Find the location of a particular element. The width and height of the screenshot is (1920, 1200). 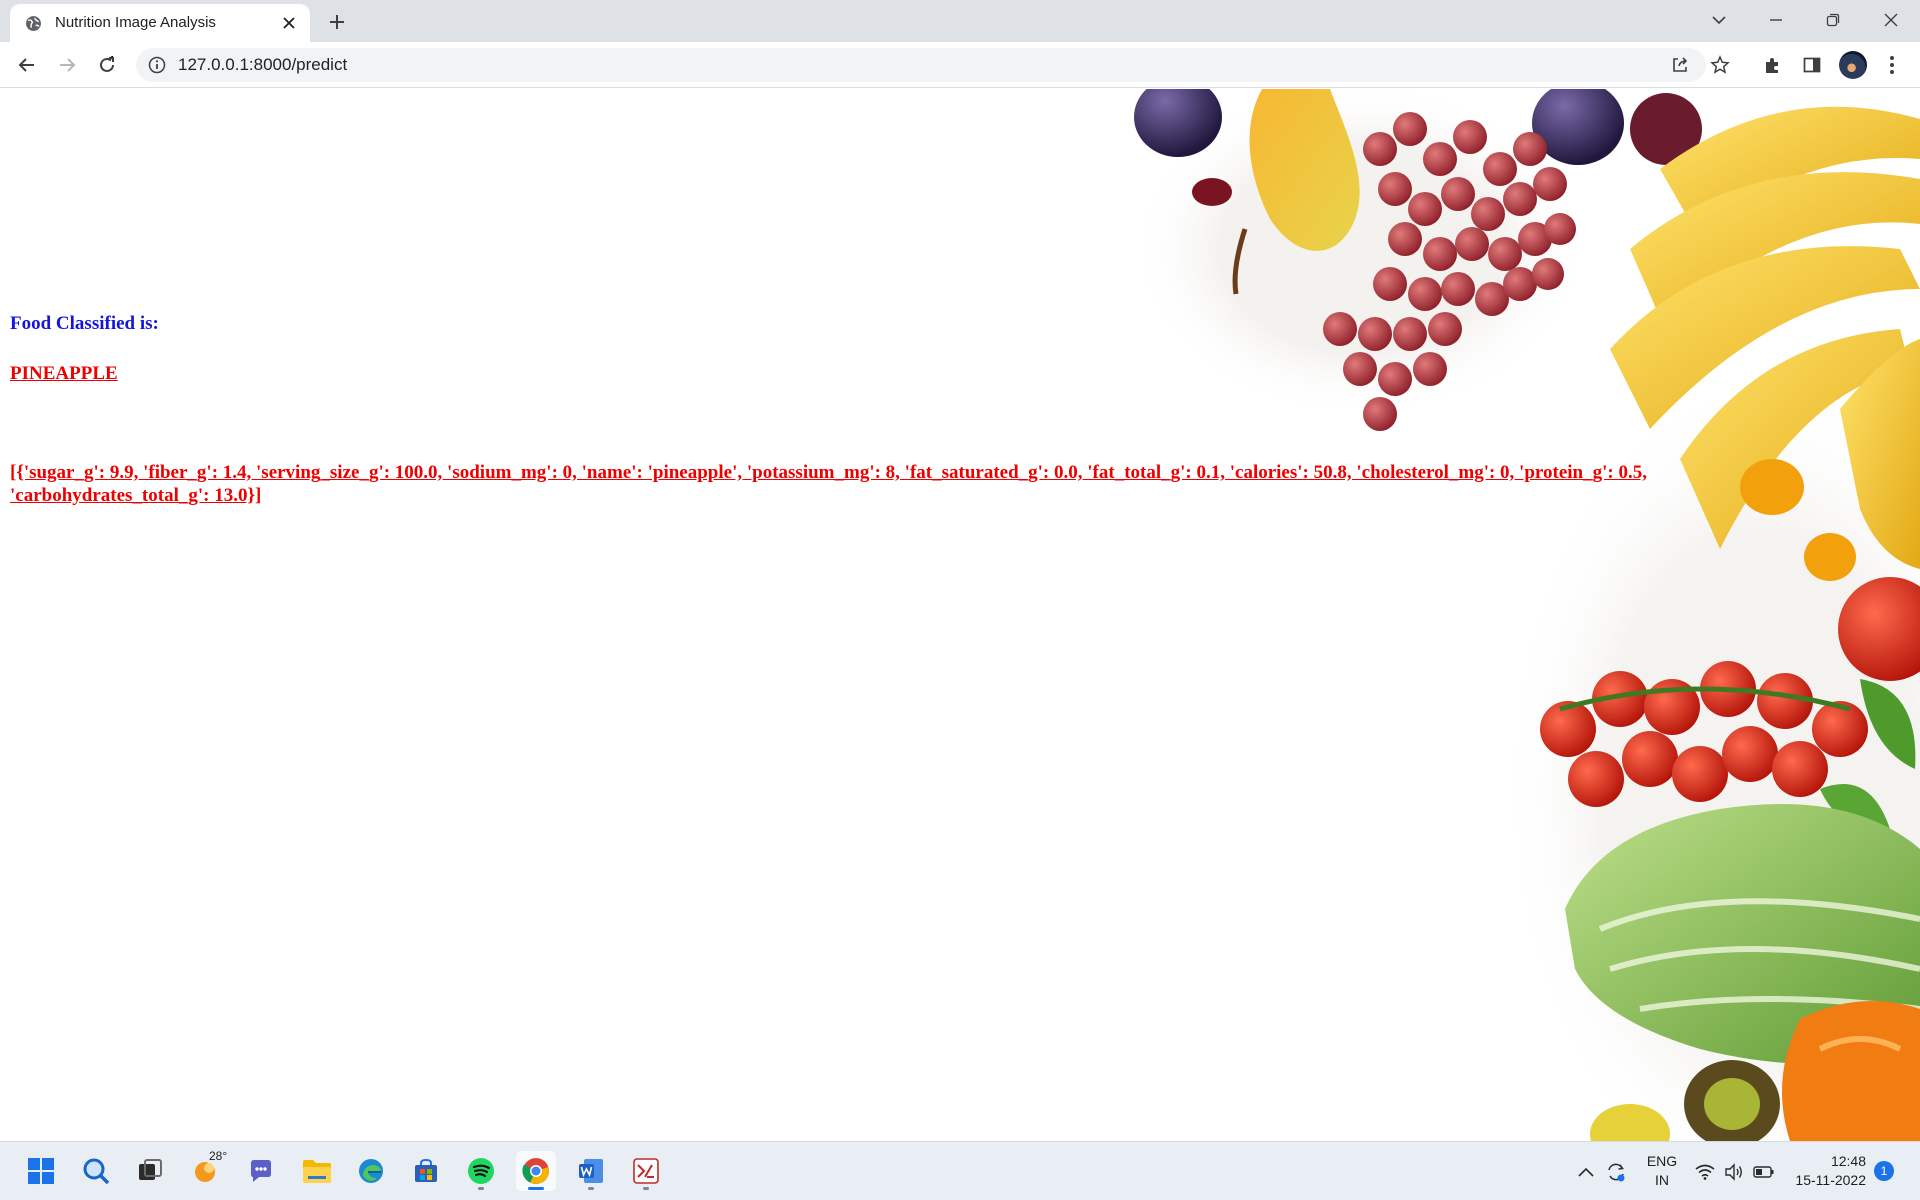

close-tab-icon is located at coordinates (289, 23).